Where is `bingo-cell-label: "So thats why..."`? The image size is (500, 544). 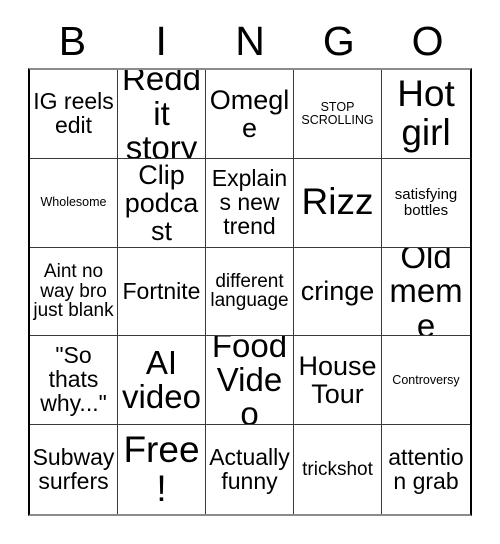 bingo-cell-label: "So thats why..." is located at coordinates (73, 379).